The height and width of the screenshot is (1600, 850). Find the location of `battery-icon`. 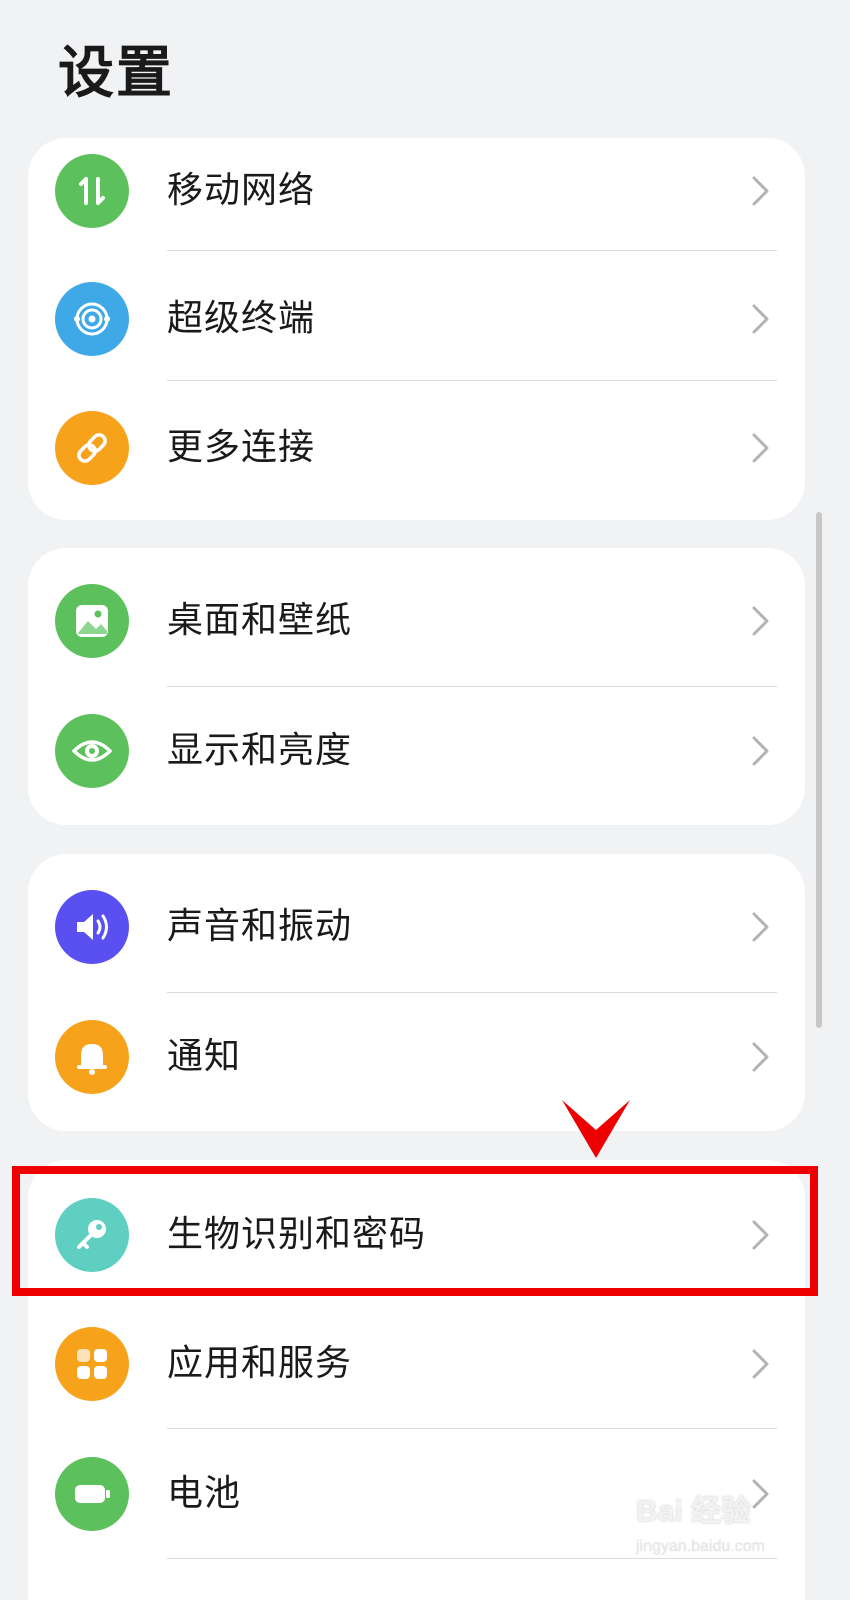

battery-icon is located at coordinates (92, 1494).